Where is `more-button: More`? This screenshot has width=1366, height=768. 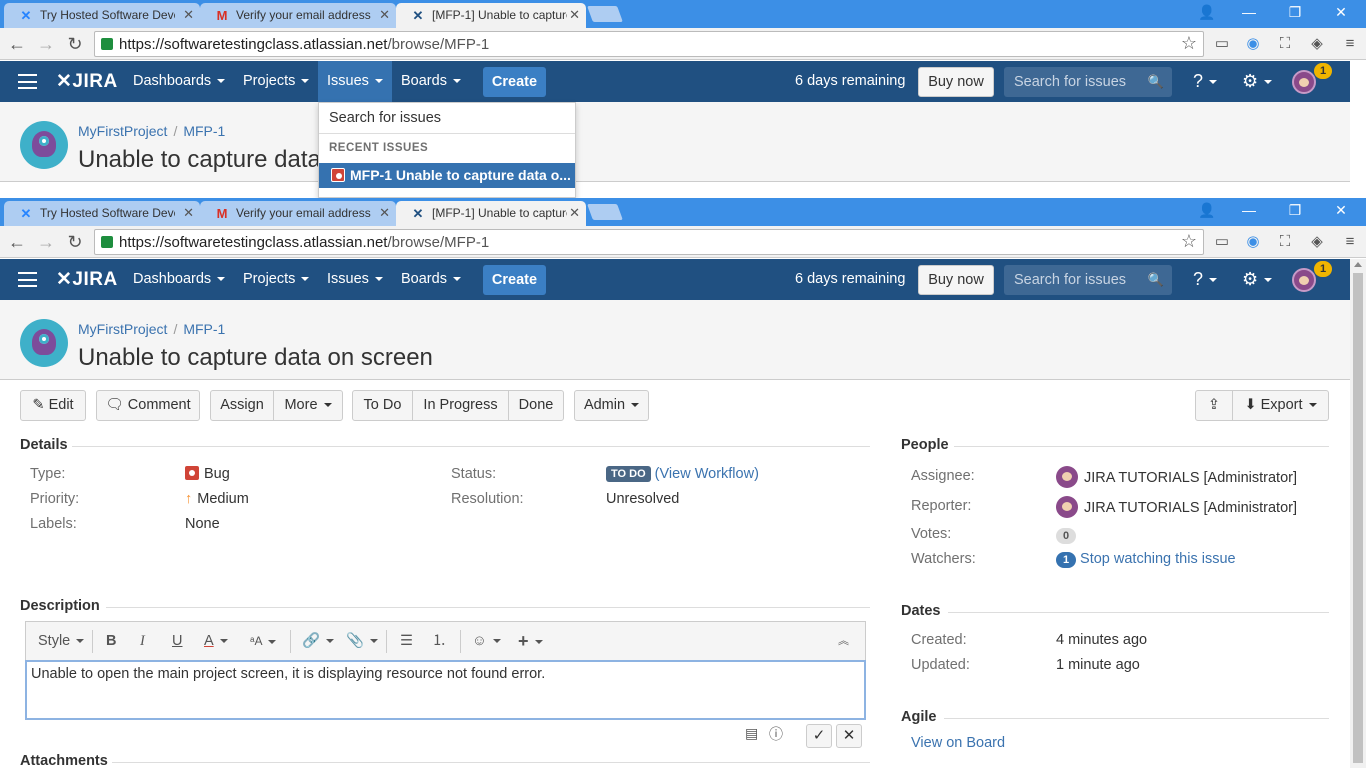 more-button: More is located at coordinates (308, 405).